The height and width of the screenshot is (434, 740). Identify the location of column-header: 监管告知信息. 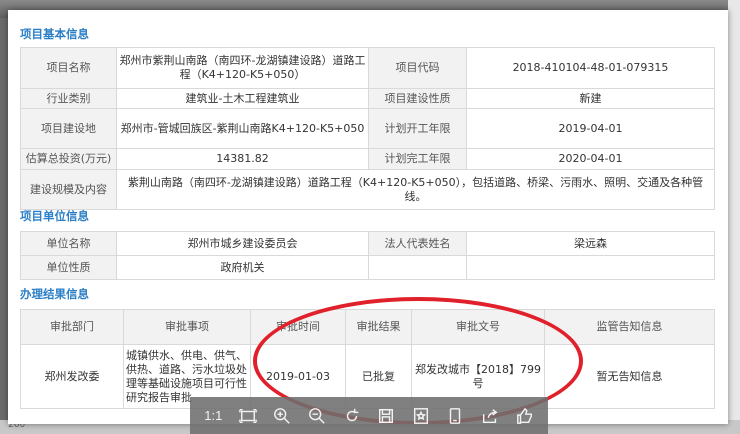
(629, 327).